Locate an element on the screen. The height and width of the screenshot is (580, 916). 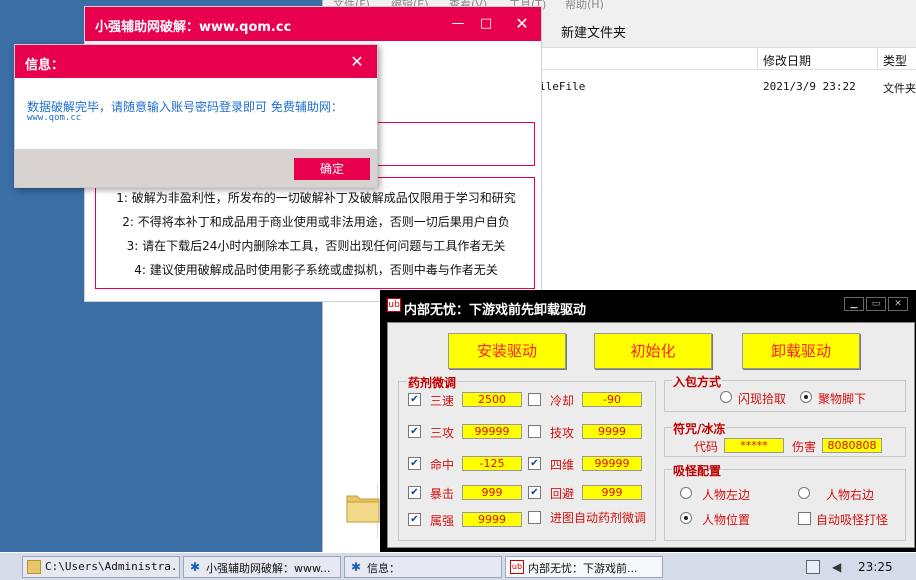
info-dialog-titlebar: 信息： ✕ is located at coordinates (196, 61).